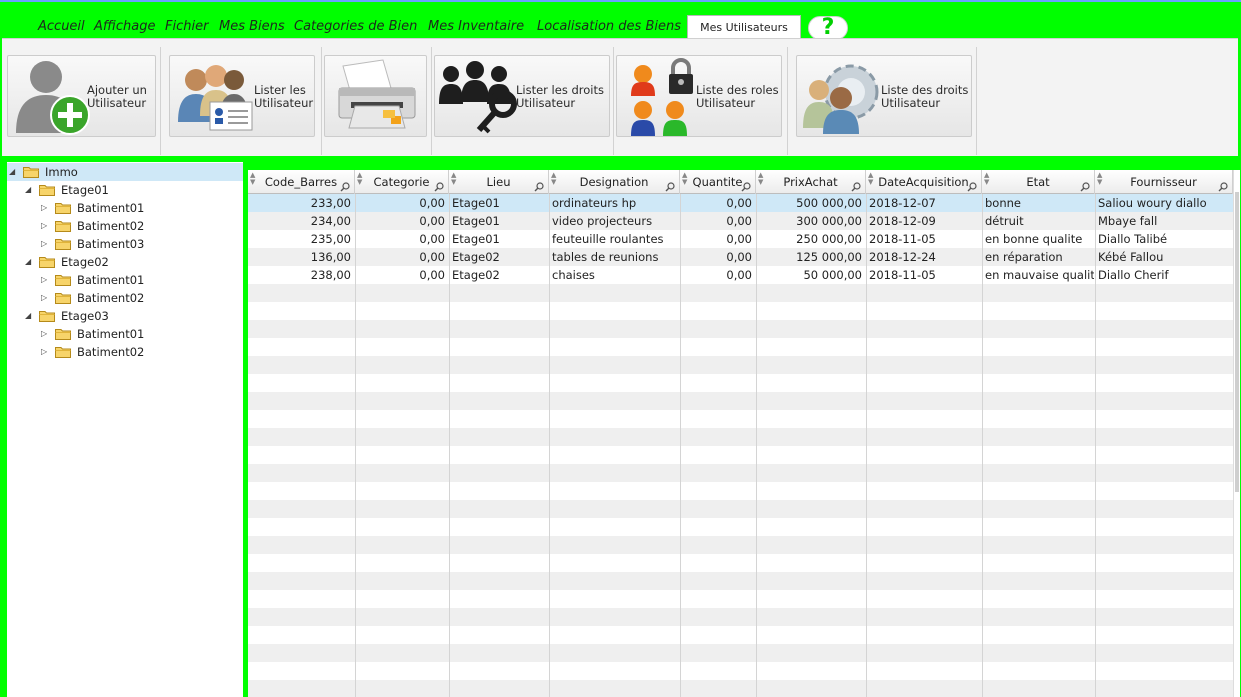 The width and height of the screenshot is (1241, 697). What do you see at coordinates (299, 203) in the screenshot?
I see `cell-code-barres: 233,00` at bounding box center [299, 203].